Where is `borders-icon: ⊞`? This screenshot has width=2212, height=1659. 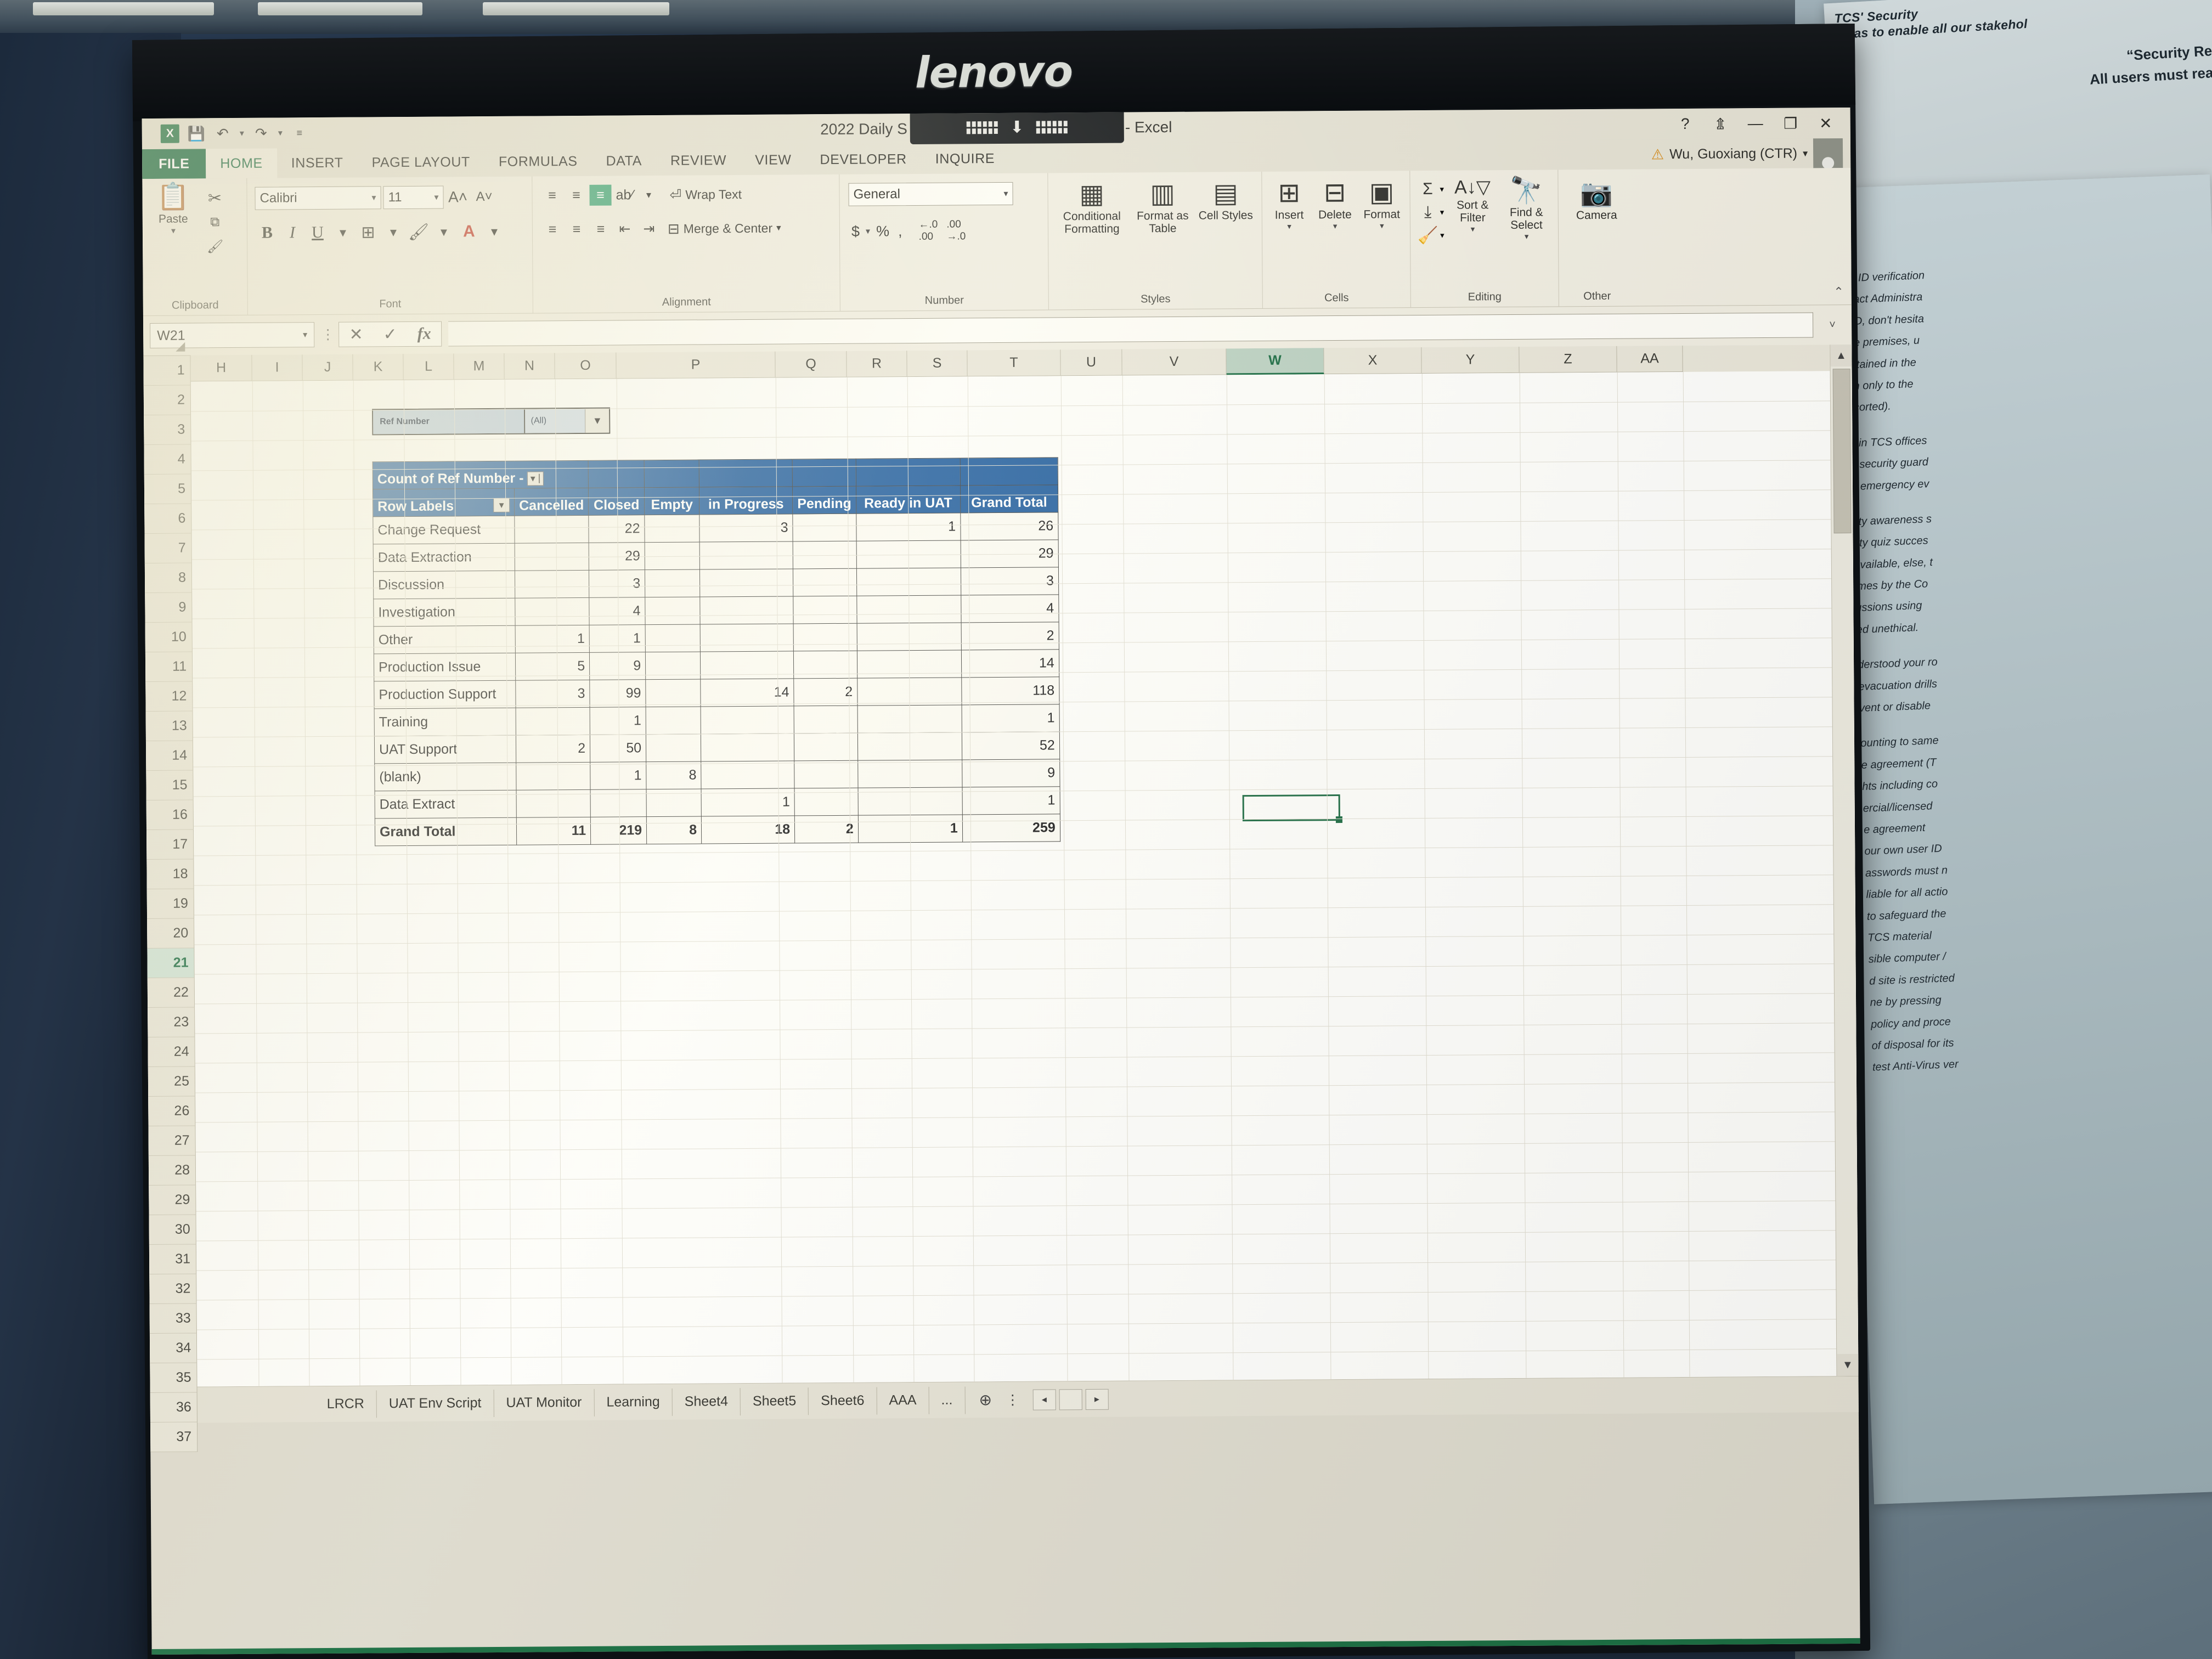 borders-icon: ⊞ is located at coordinates (368, 232).